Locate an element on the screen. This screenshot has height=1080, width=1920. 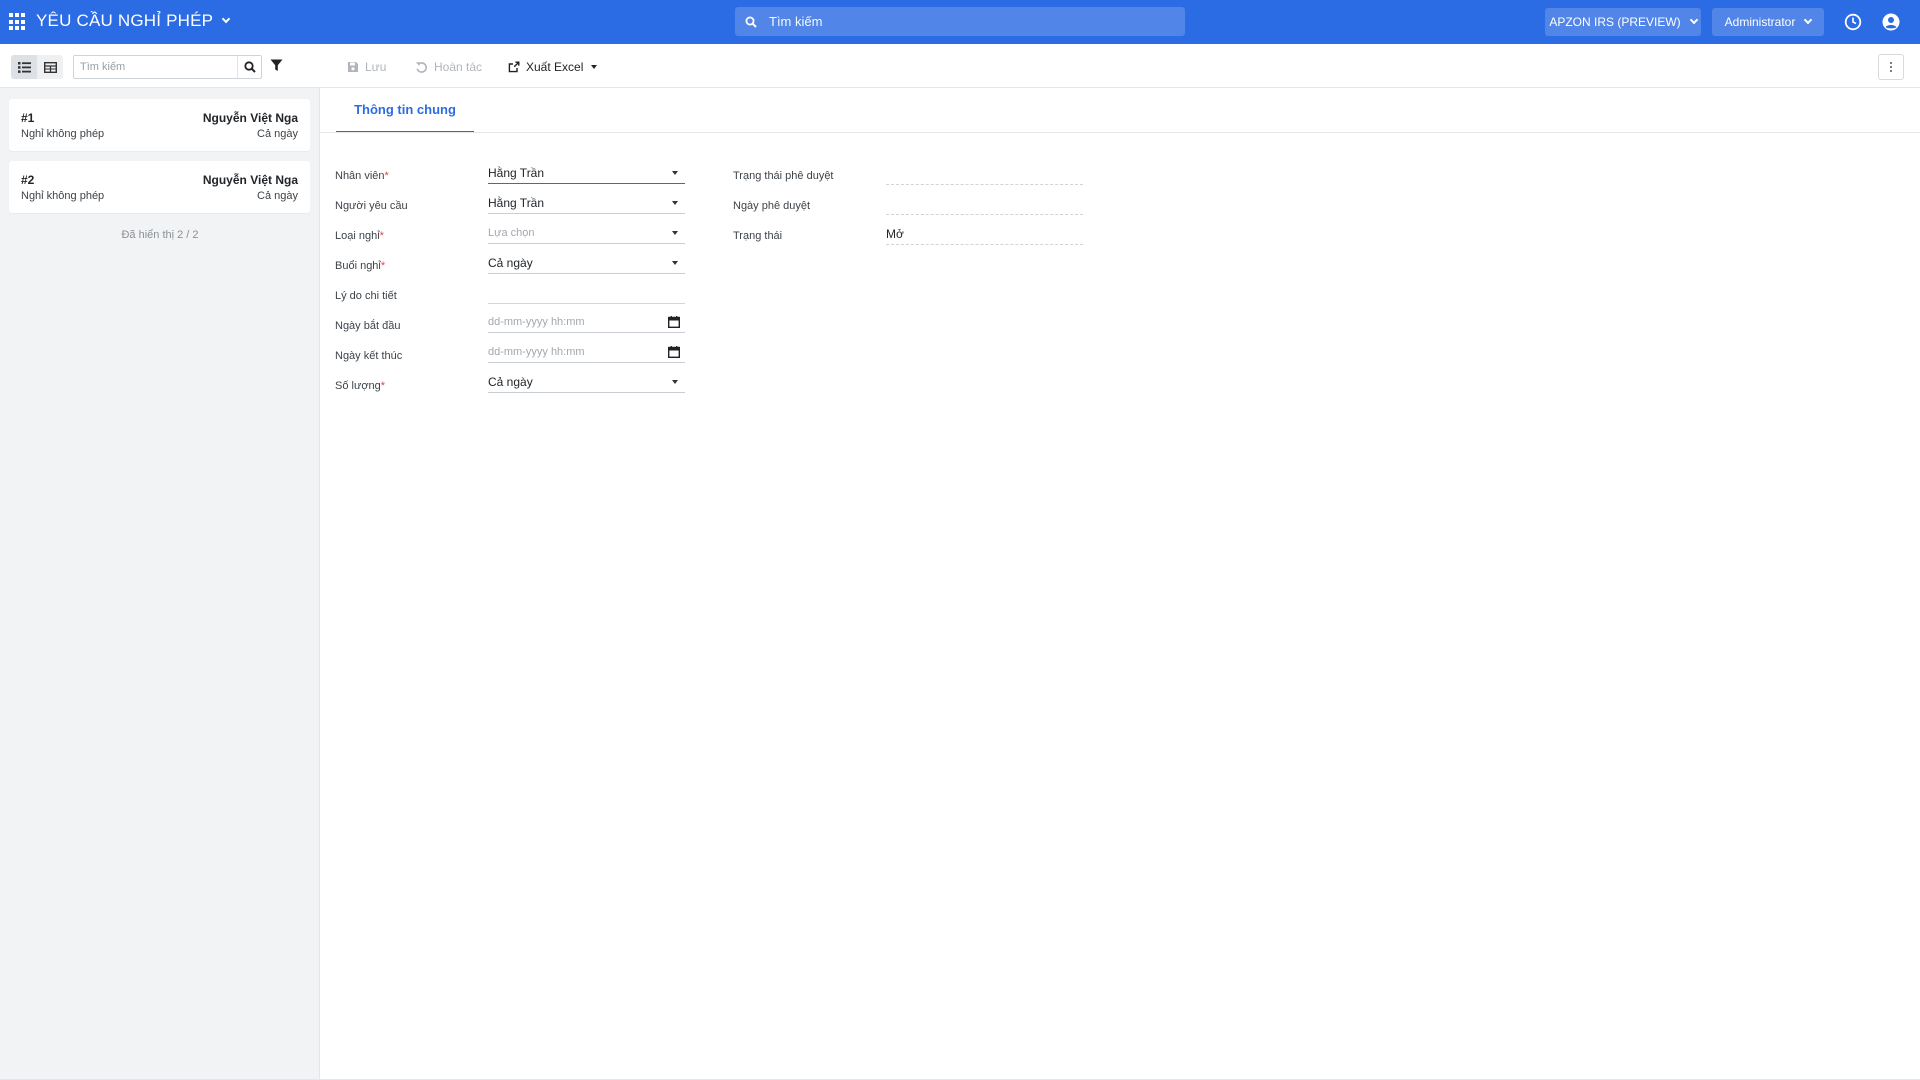
status-field: Mở is located at coordinates (984, 234).